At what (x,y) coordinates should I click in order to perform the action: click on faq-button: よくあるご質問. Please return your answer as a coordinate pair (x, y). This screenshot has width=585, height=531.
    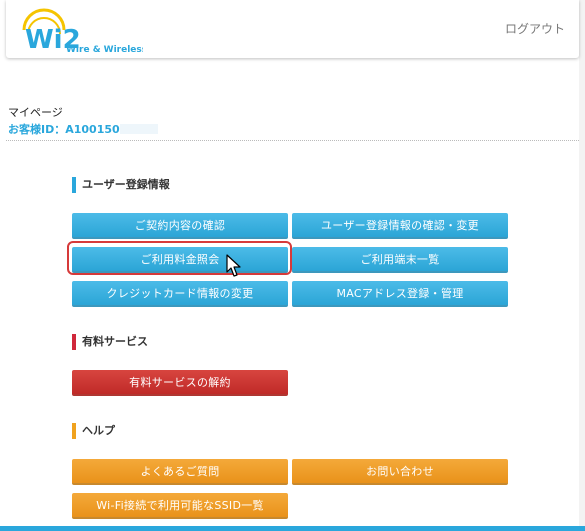
    Looking at the image, I should click on (180, 472).